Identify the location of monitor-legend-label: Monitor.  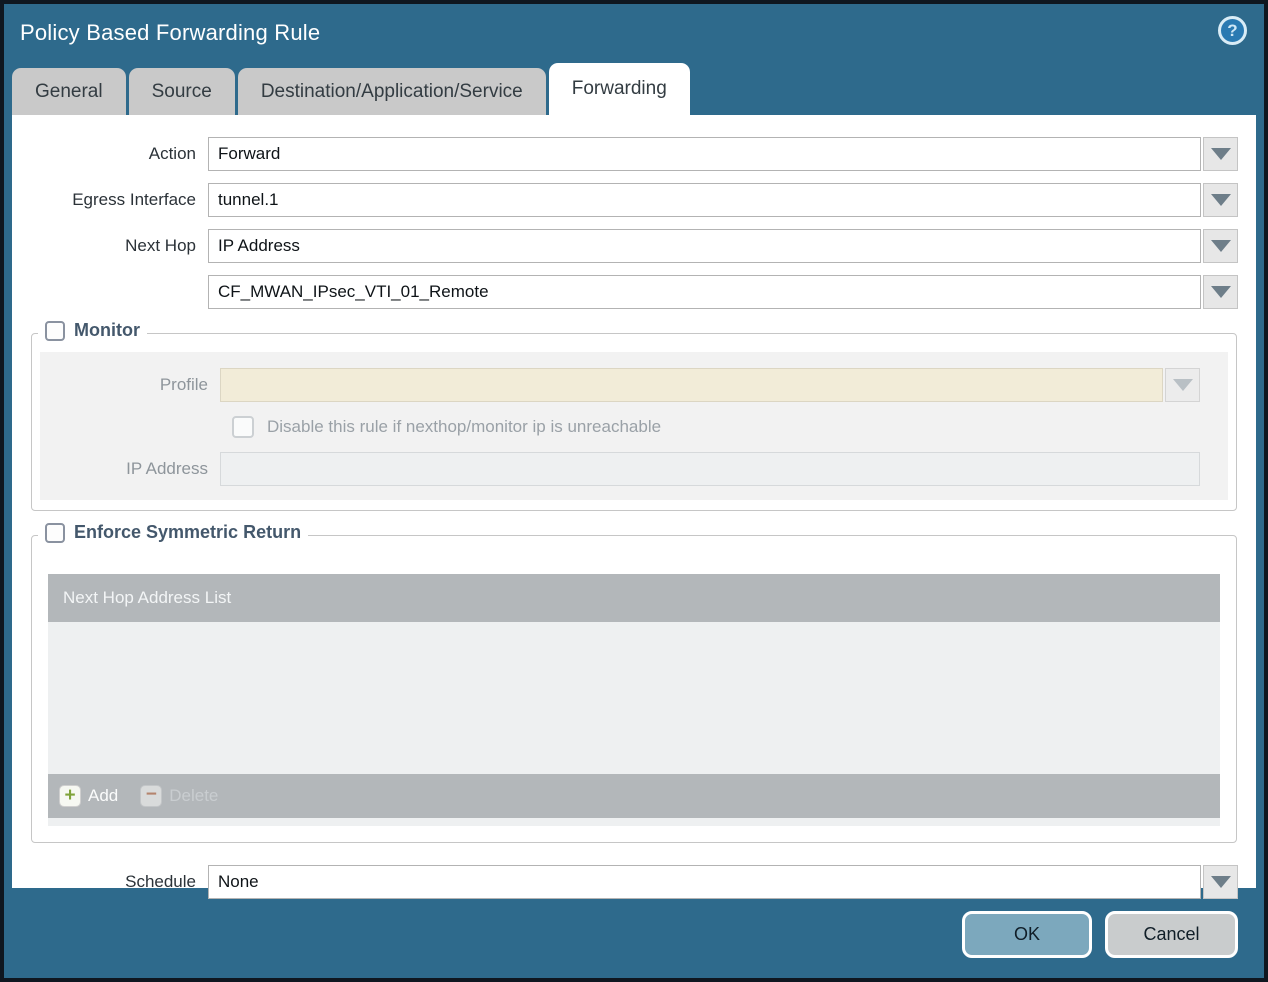
(107, 330).